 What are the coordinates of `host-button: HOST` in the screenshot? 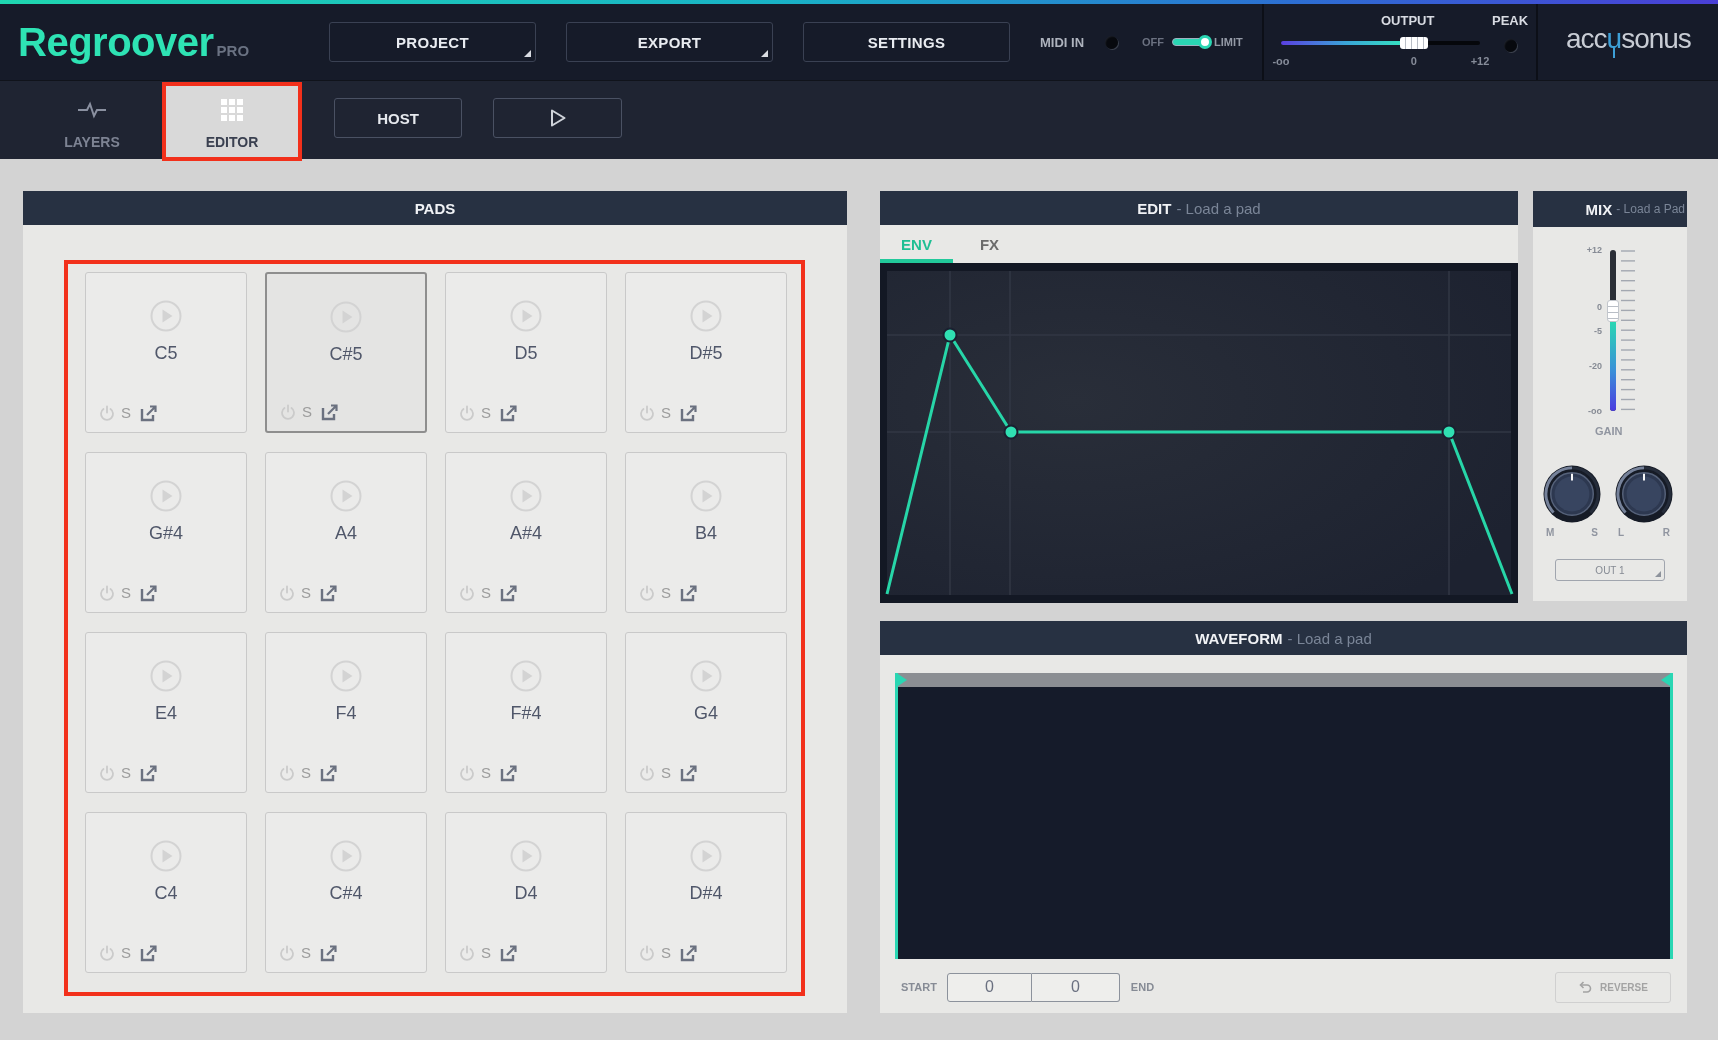 It's located at (398, 118).